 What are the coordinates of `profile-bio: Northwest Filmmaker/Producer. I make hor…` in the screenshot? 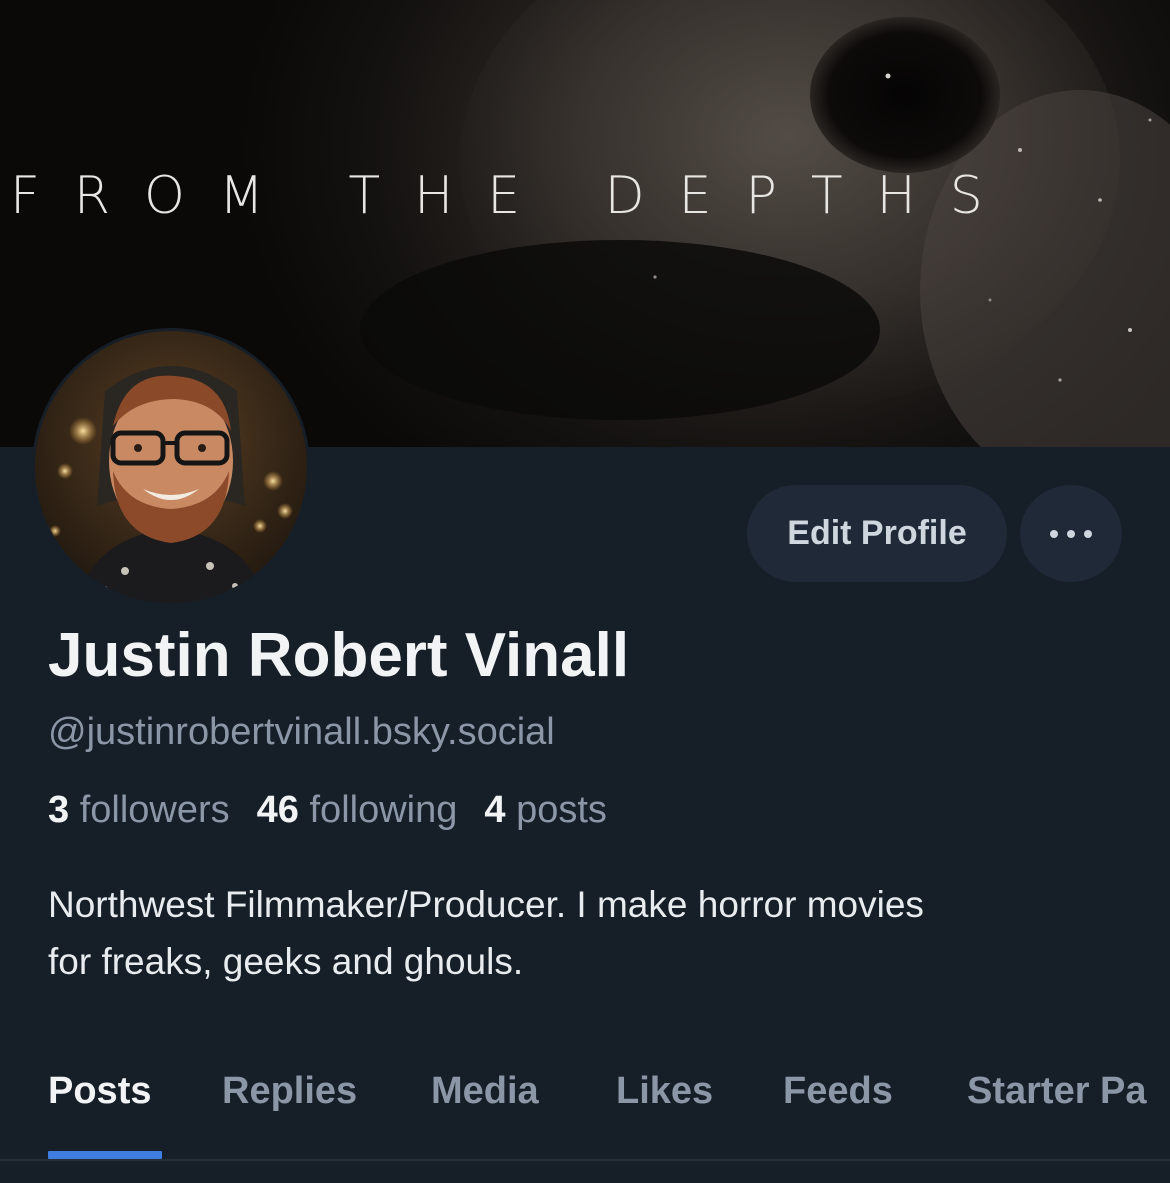 It's located at (593, 933).